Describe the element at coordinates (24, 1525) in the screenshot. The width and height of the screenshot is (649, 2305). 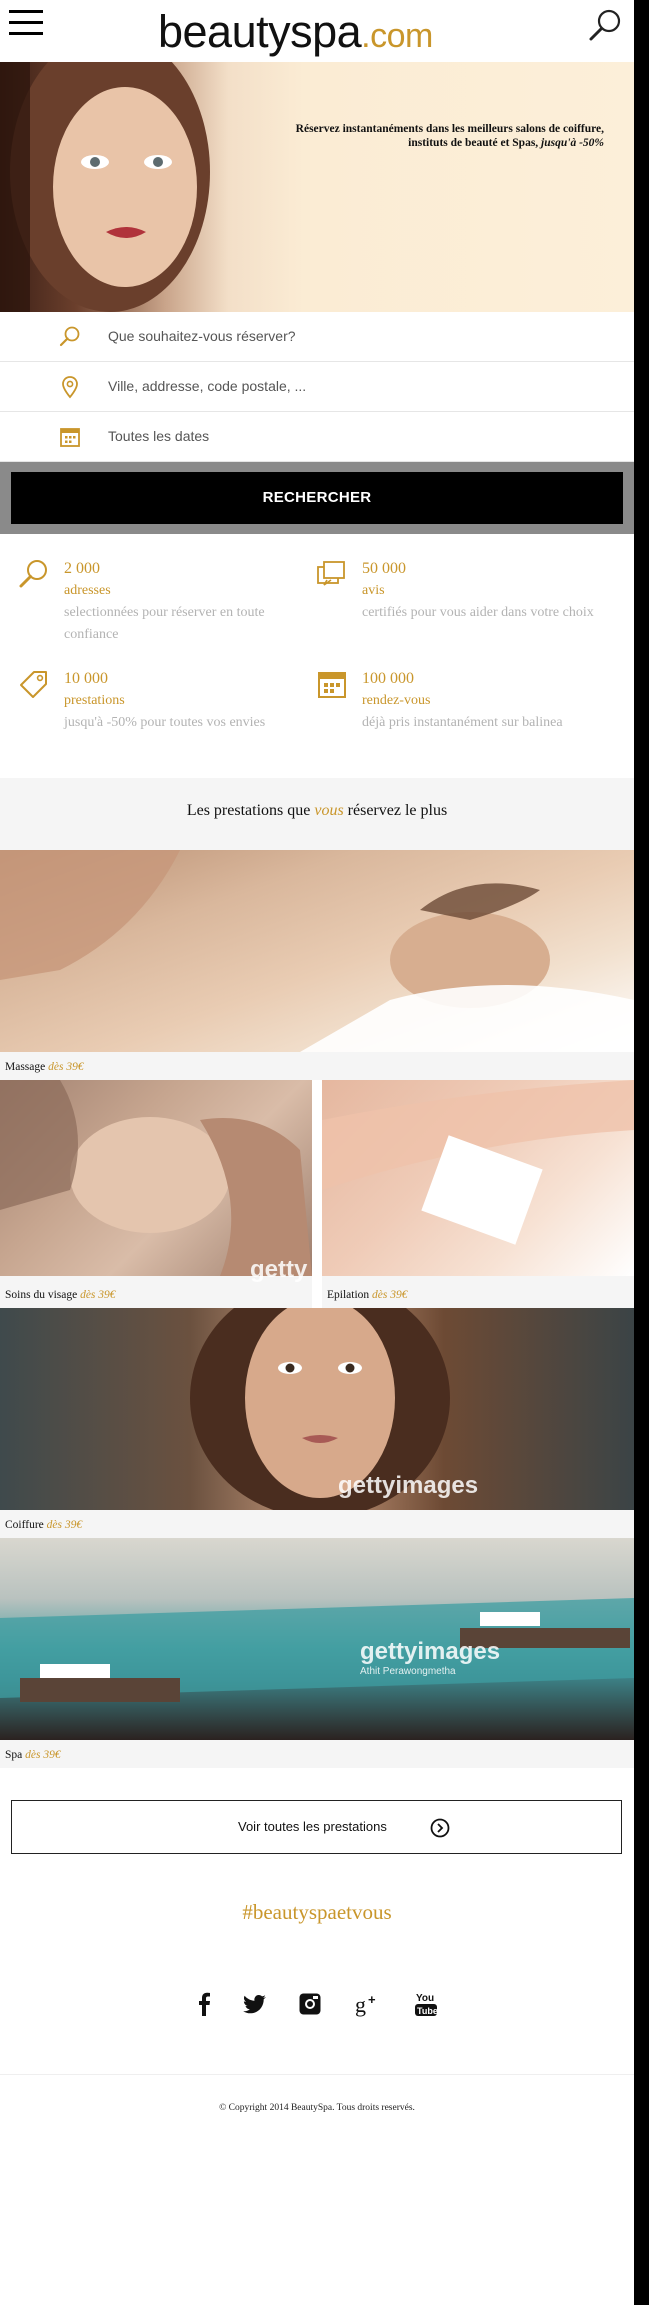
I see `prestation-name: Coiffure` at that location.